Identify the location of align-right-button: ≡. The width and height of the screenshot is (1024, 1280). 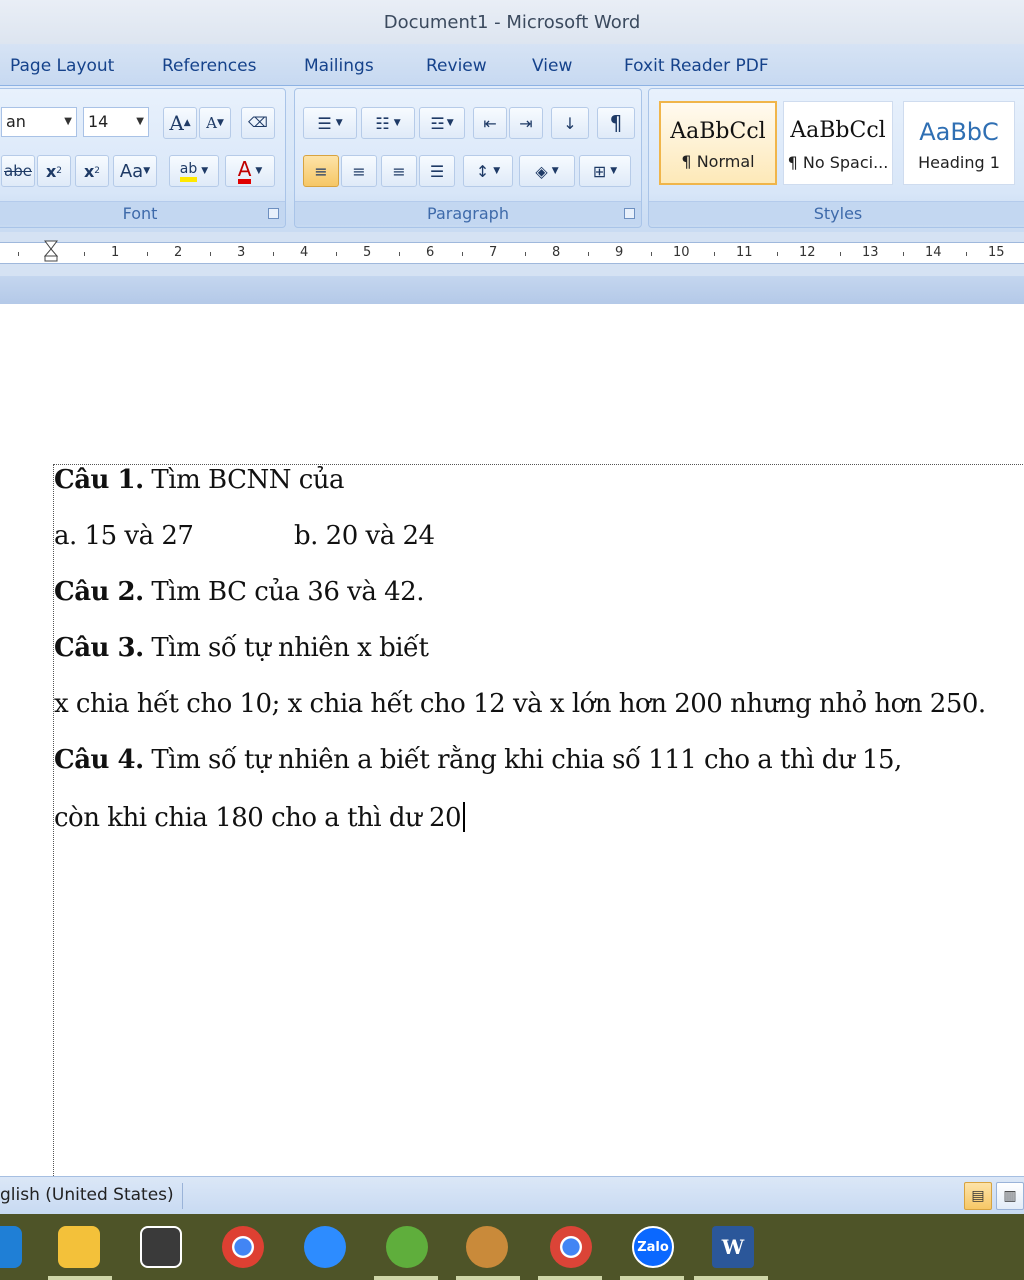
(399, 171).